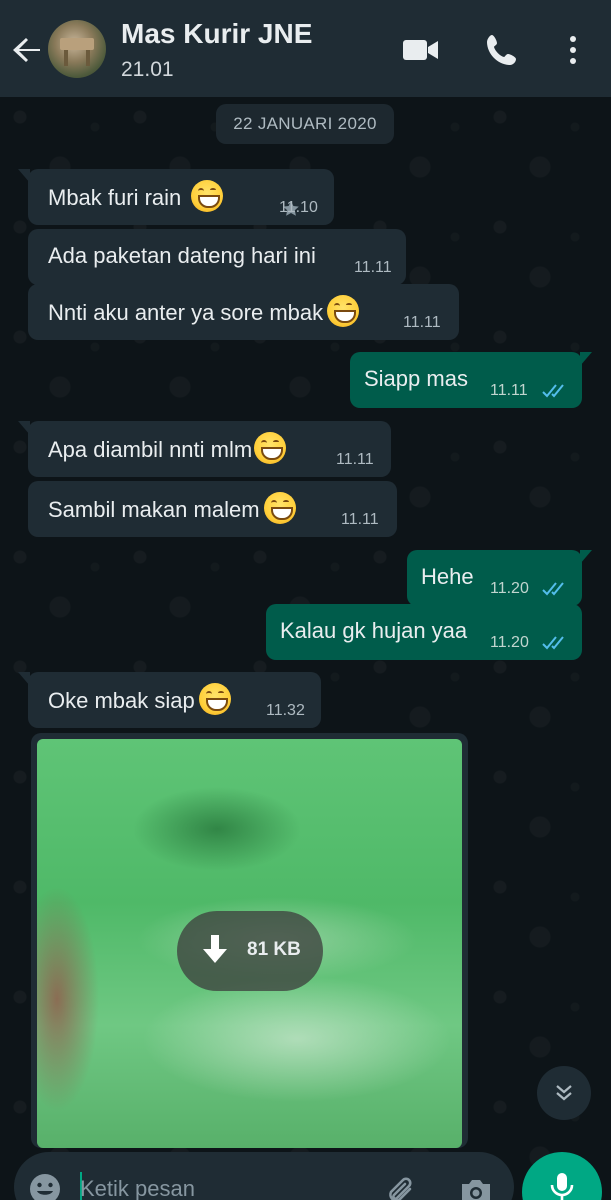 This screenshot has height=1200, width=611. What do you see at coordinates (476, 1187) in the screenshot?
I see `camera-icon` at bounding box center [476, 1187].